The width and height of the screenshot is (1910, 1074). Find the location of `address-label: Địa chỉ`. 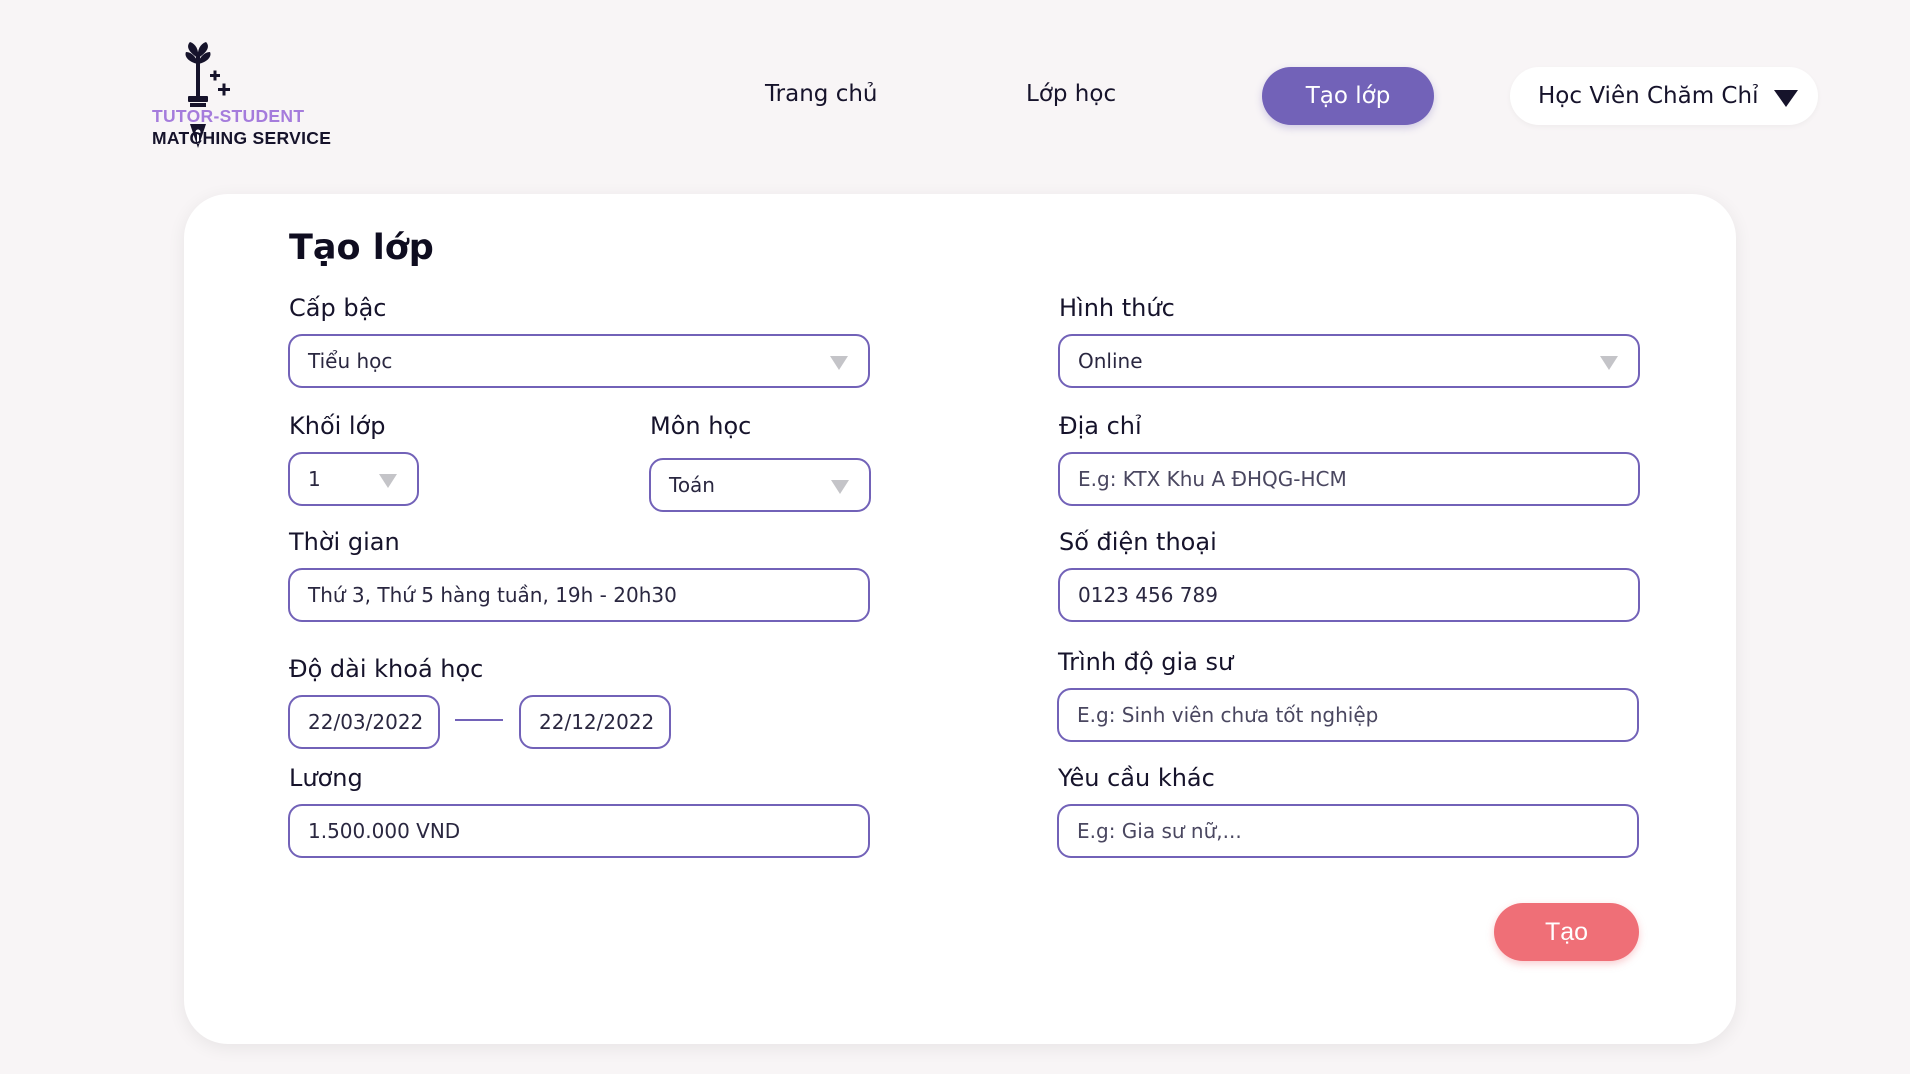

address-label: Địa chỉ is located at coordinates (1100, 426).